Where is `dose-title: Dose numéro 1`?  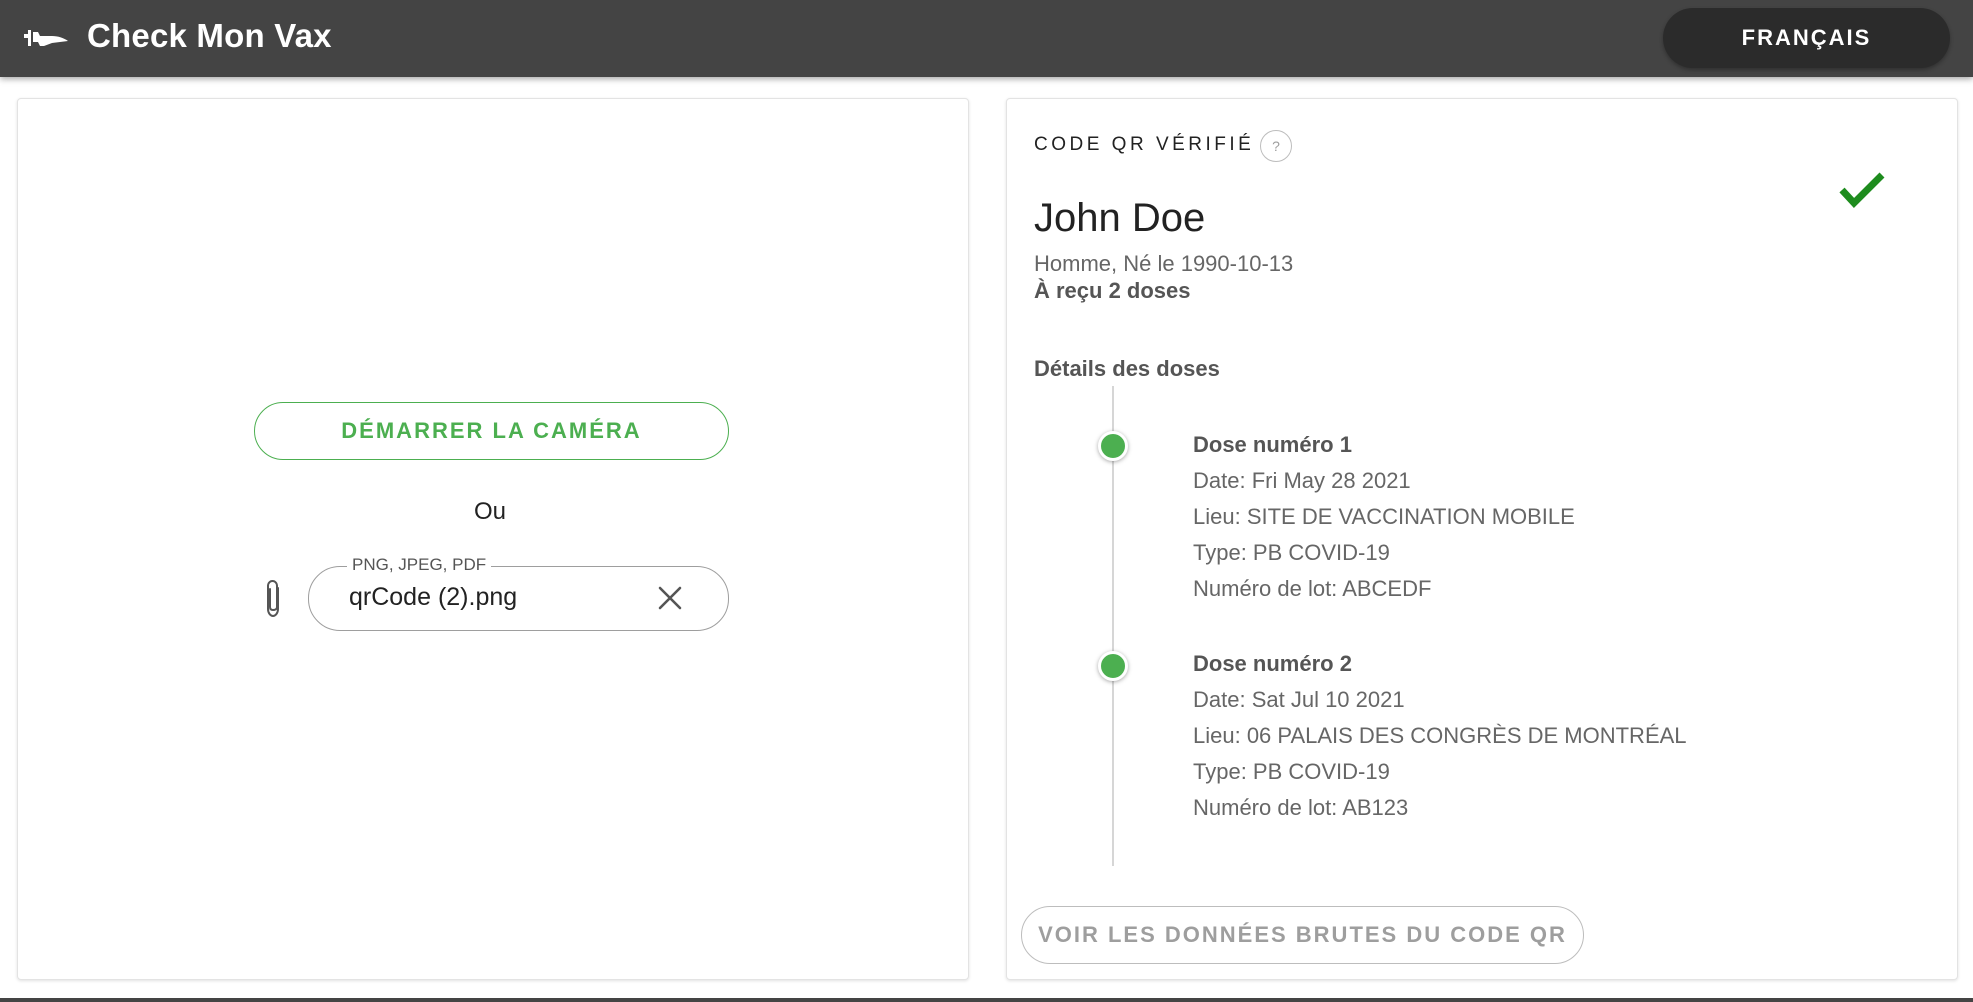
dose-title: Dose numéro 1 is located at coordinates (1272, 444).